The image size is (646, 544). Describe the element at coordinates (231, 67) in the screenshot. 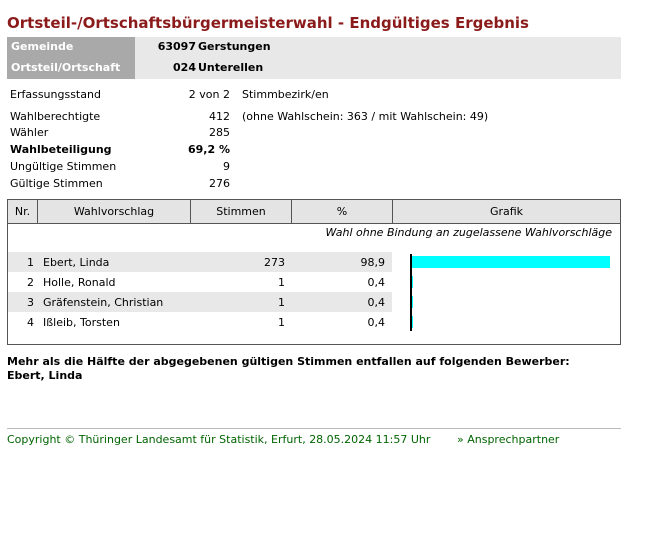

I see `ortsteil-name: Unterellen` at that location.